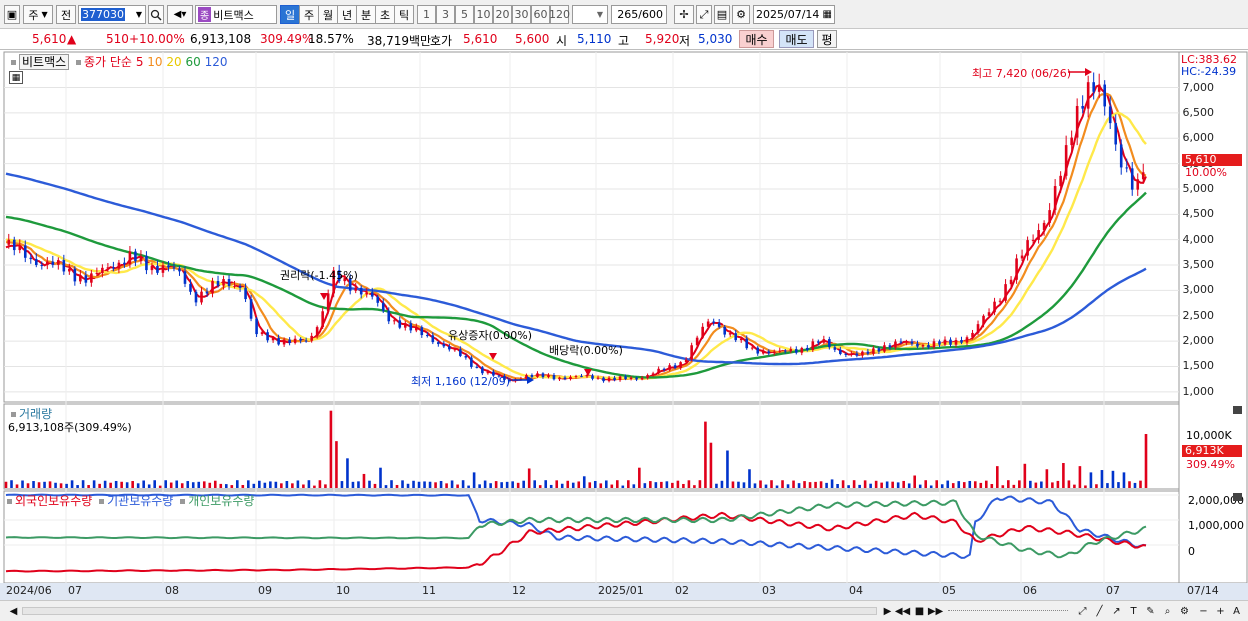  I want to click on save-icon: ▤, so click(722, 14).